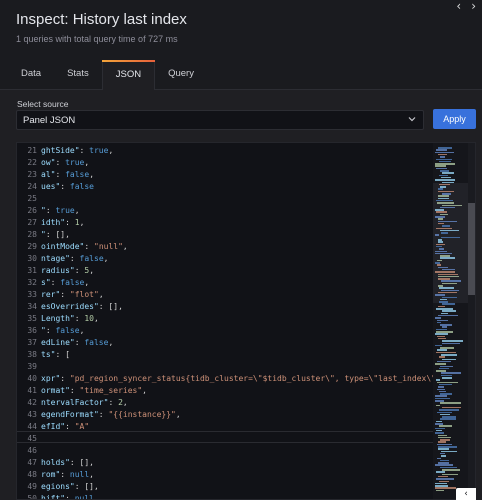  What do you see at coordinates (227, 247) in the screenshot?
I see `code-line: 29 ointMode": "null",` at bounding box center [227, 247].